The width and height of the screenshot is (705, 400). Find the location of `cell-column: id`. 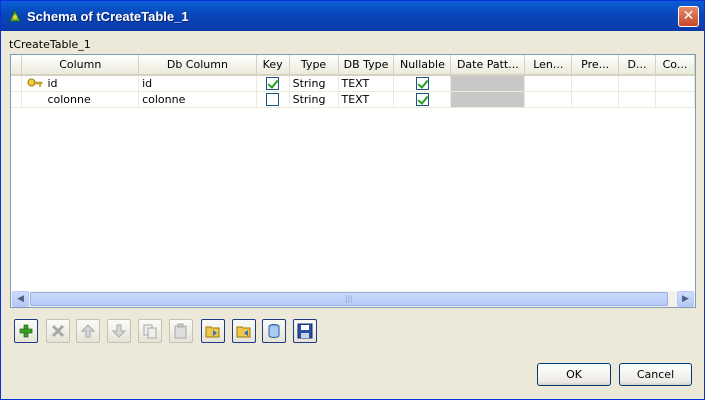

cell-column: id is located at coordinates (80, 83).